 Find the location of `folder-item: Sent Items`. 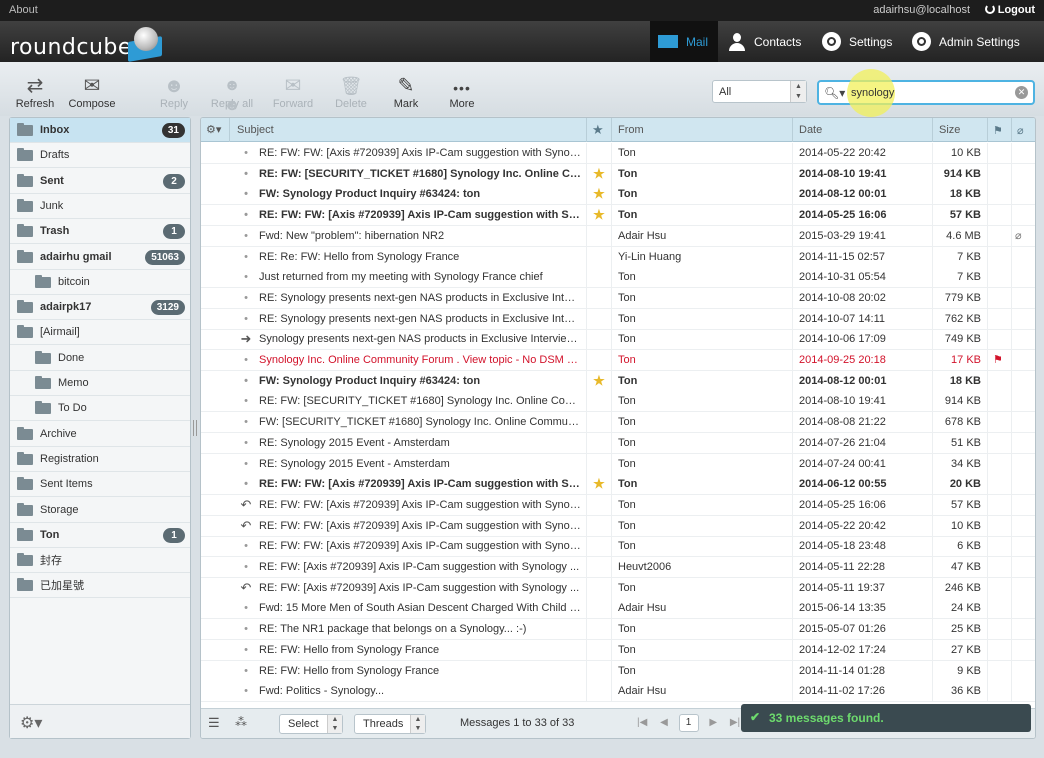

folder-item: Sent Items is located at coordinates (100, 485).